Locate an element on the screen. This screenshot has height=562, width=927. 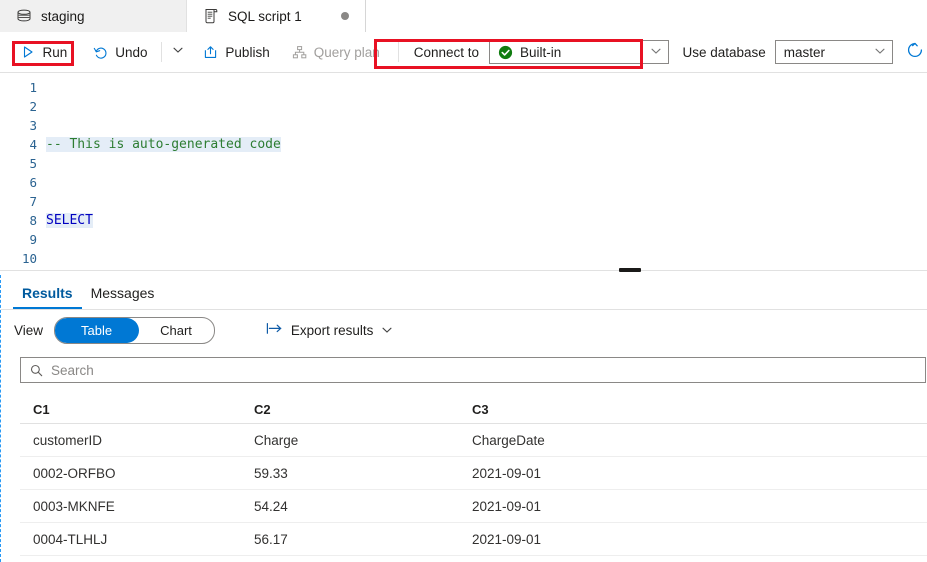
line-number: 9 is located at coordinates (33, 239).